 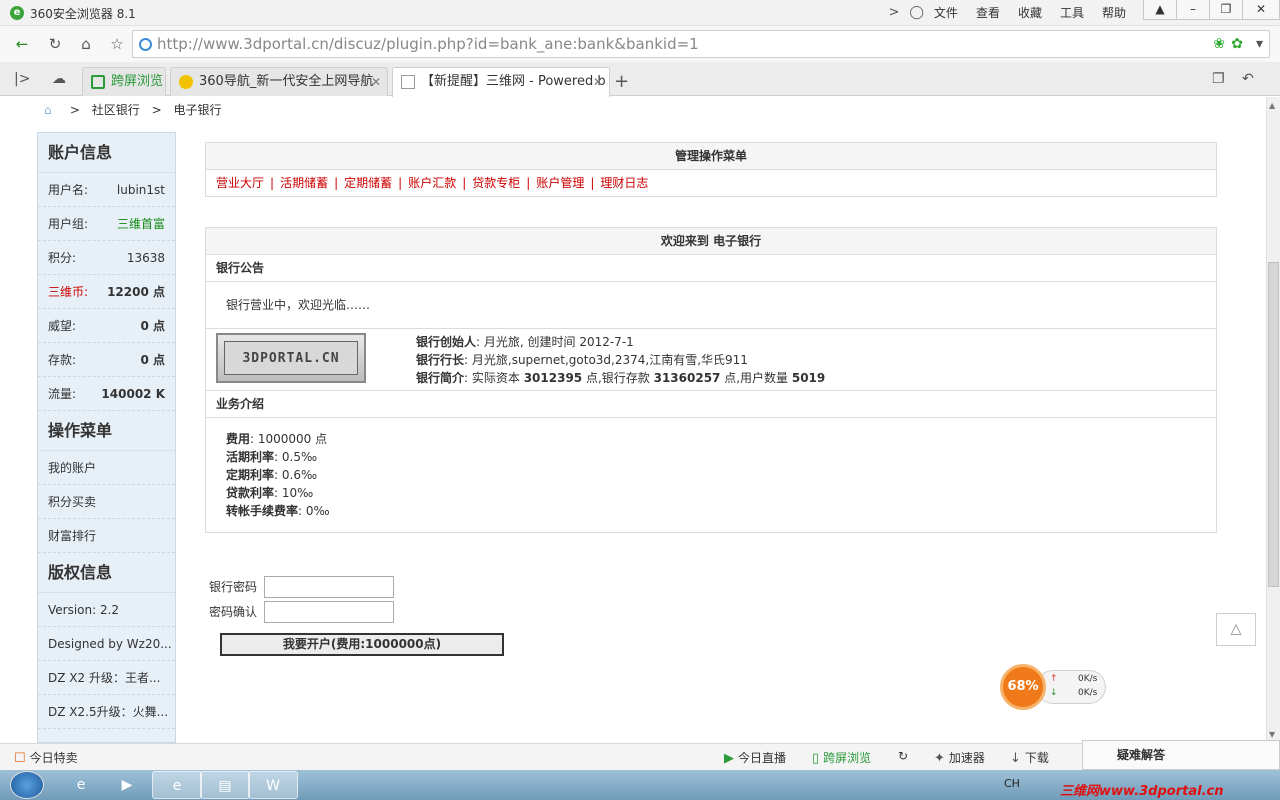 What do you see at coordinates (1237, 44) in the screenshot?
I see `leaf-icon: ✿` at bounding box center [1237, 44].